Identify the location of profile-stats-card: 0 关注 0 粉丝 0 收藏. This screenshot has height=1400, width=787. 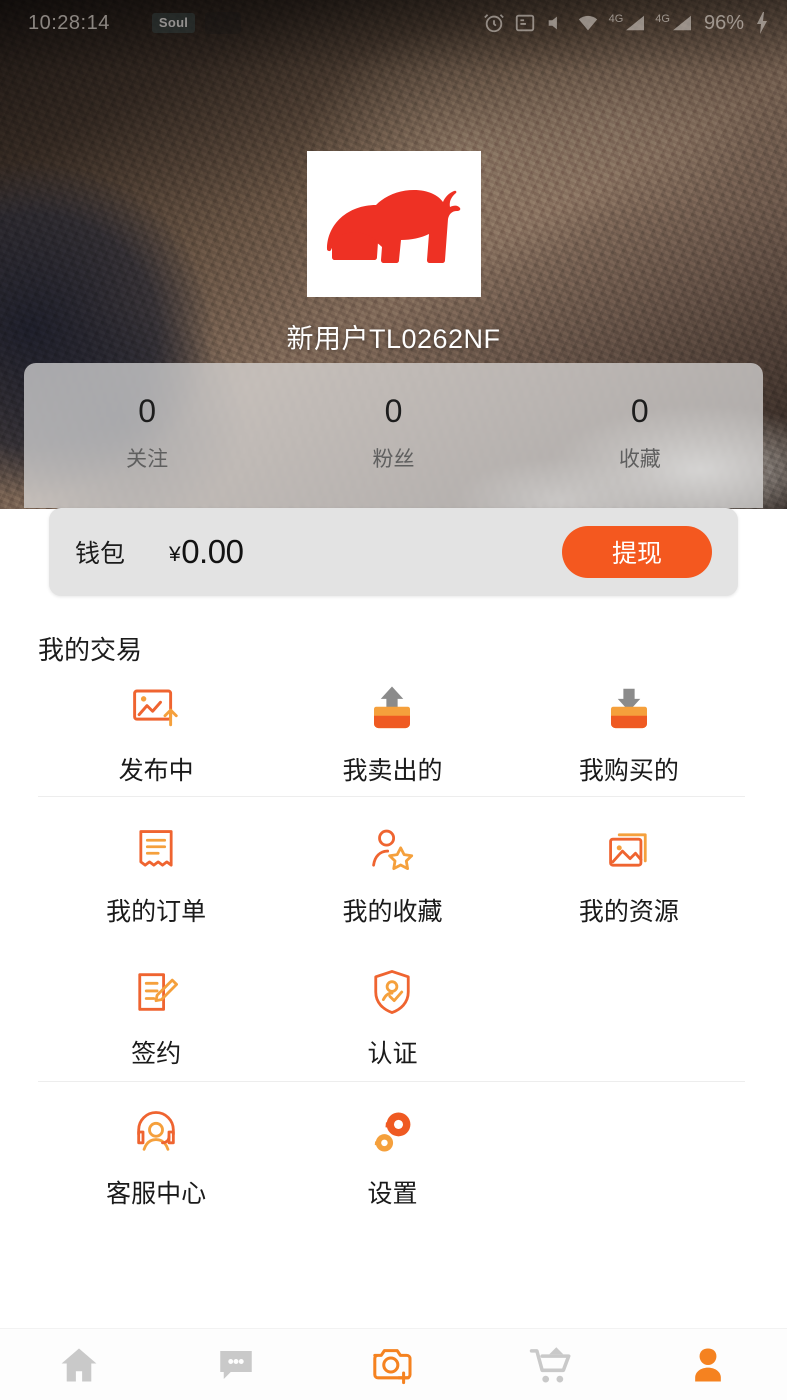
(393, 435).